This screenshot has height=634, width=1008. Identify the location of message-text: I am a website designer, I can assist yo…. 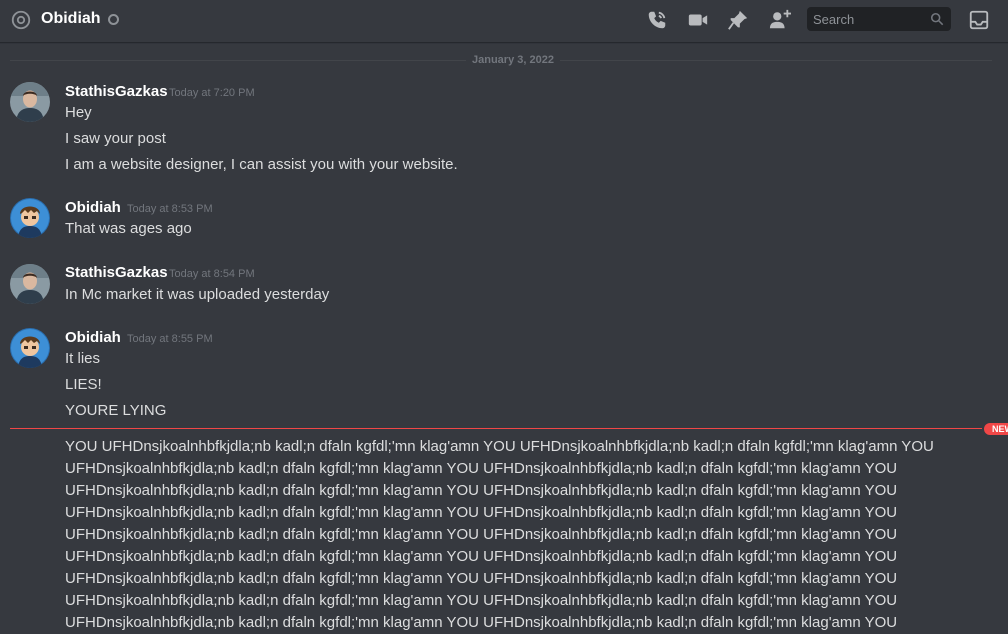
(261, 164).